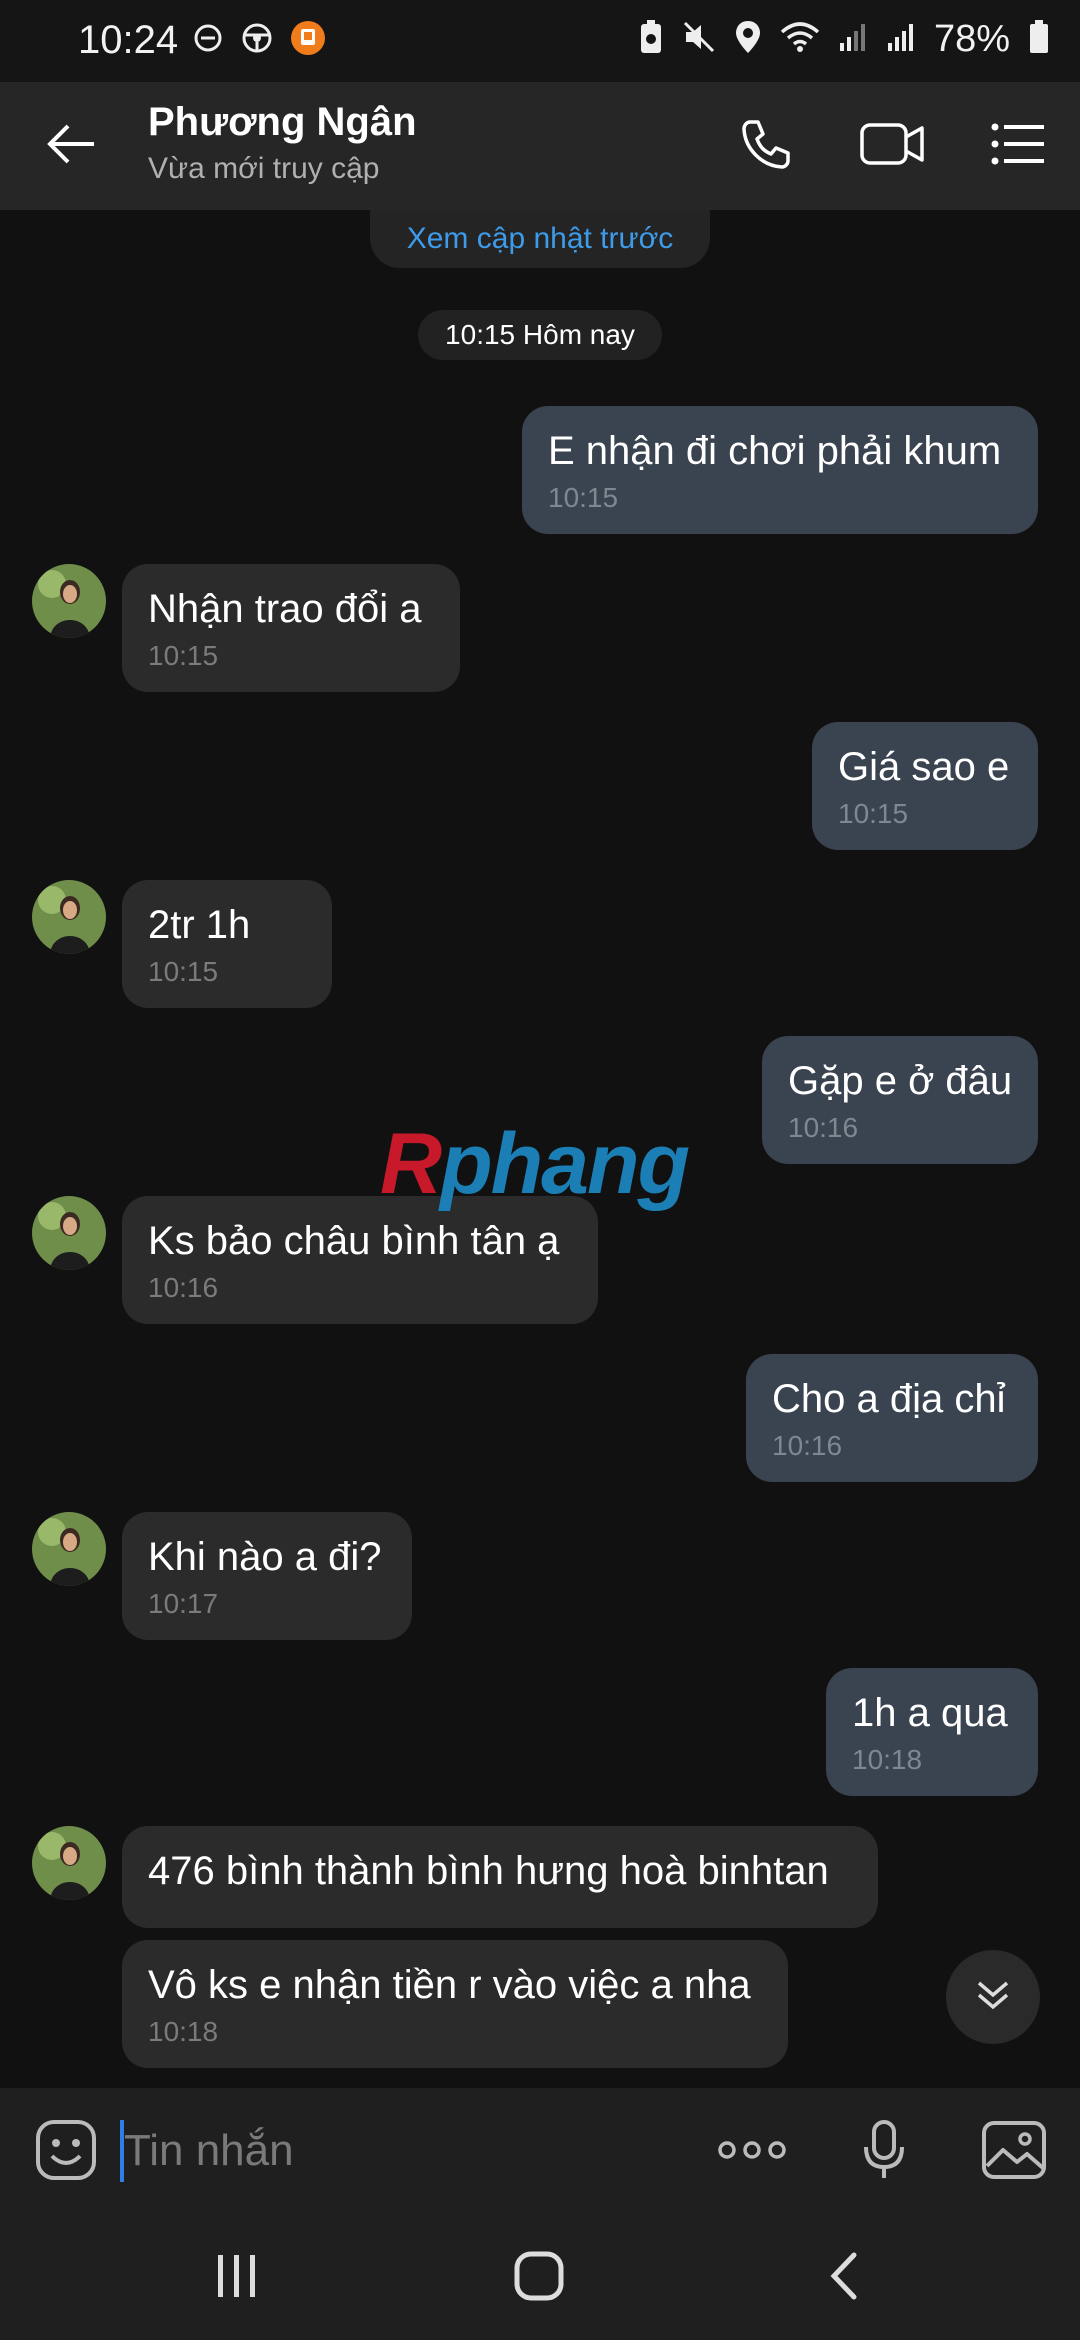 This screenshot has height=2340, width=1080. Describe the element at coordinates (1039, 39) in the screenshot. I see `battery-icon` at that location.